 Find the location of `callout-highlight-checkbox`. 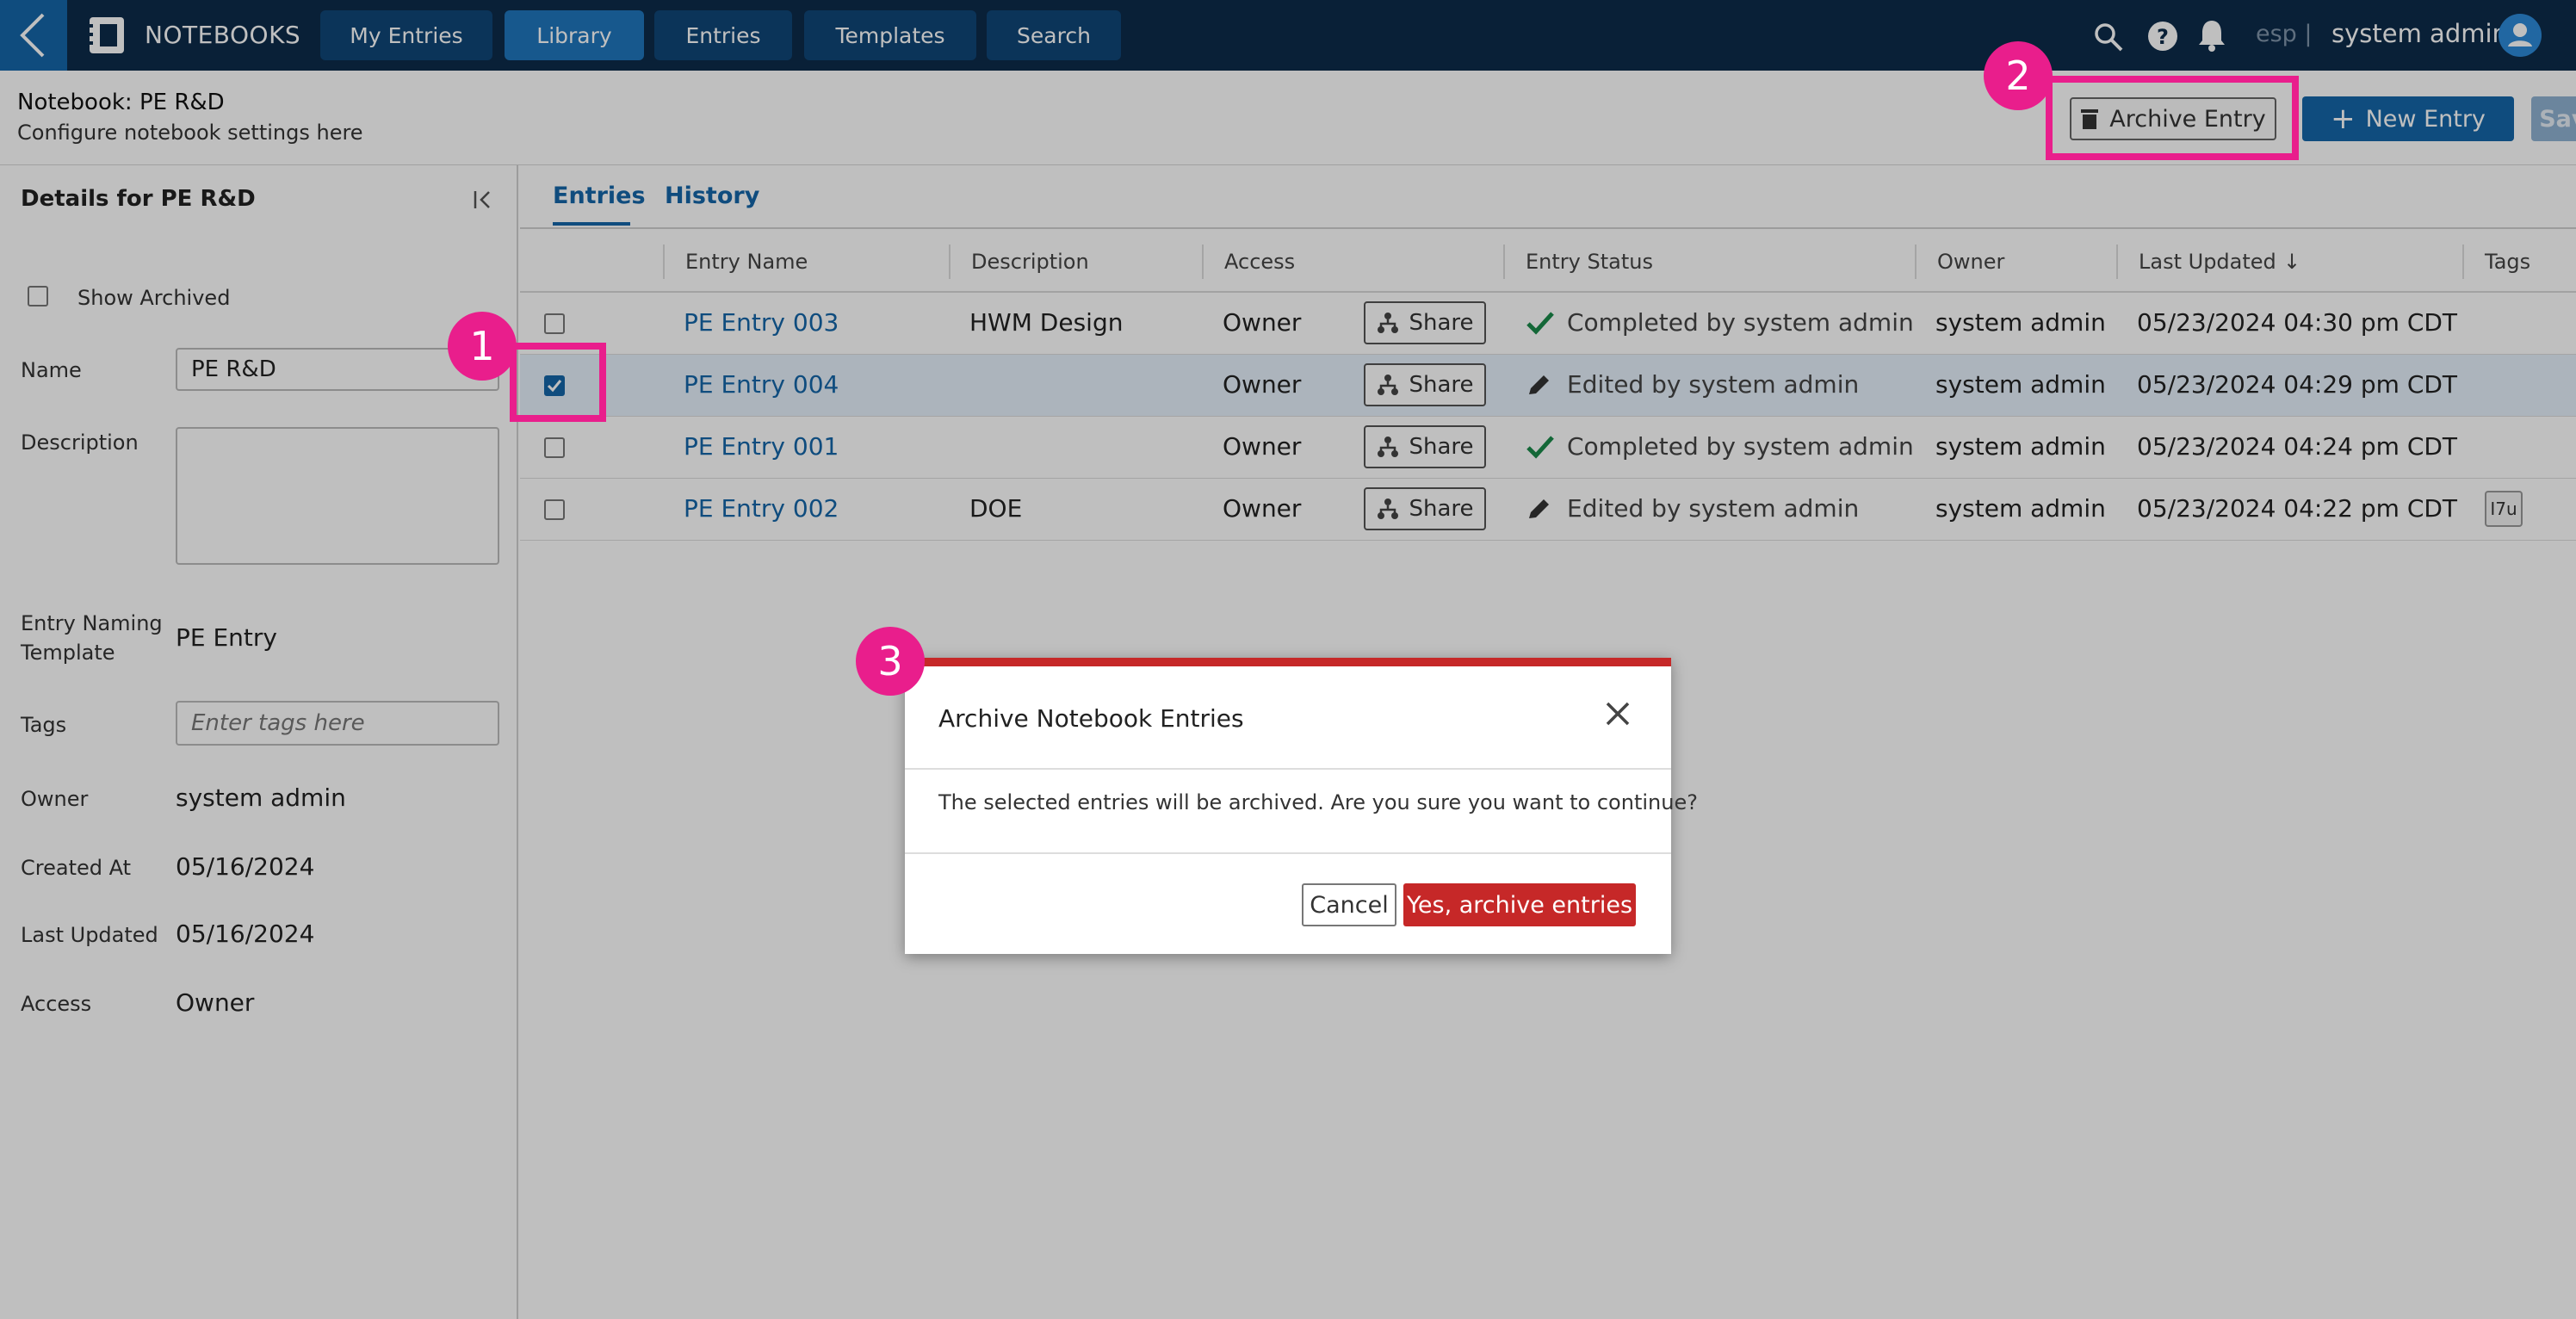

callout-highlight-checkbox is located at coordinates (558, 383).